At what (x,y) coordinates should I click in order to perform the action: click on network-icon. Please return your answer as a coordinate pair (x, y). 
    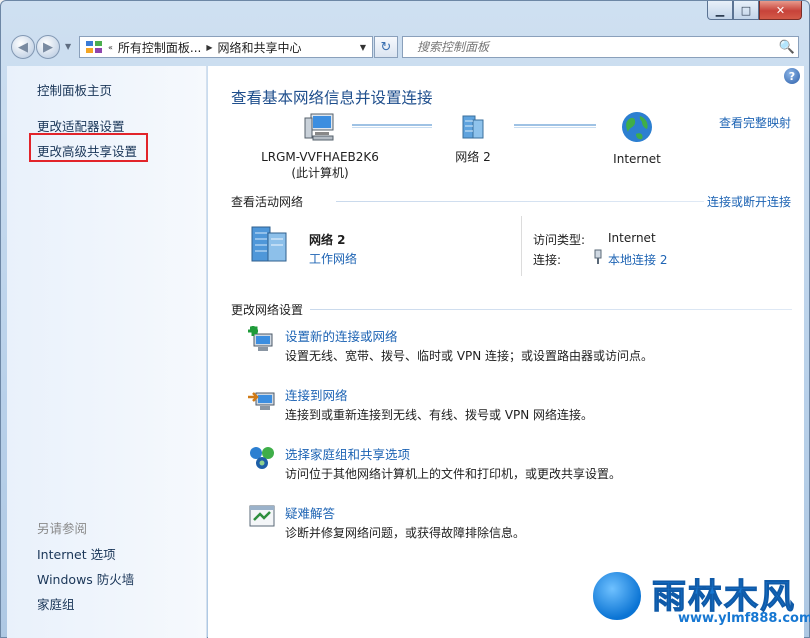
    Looking at the image, I should click on (473, 127).